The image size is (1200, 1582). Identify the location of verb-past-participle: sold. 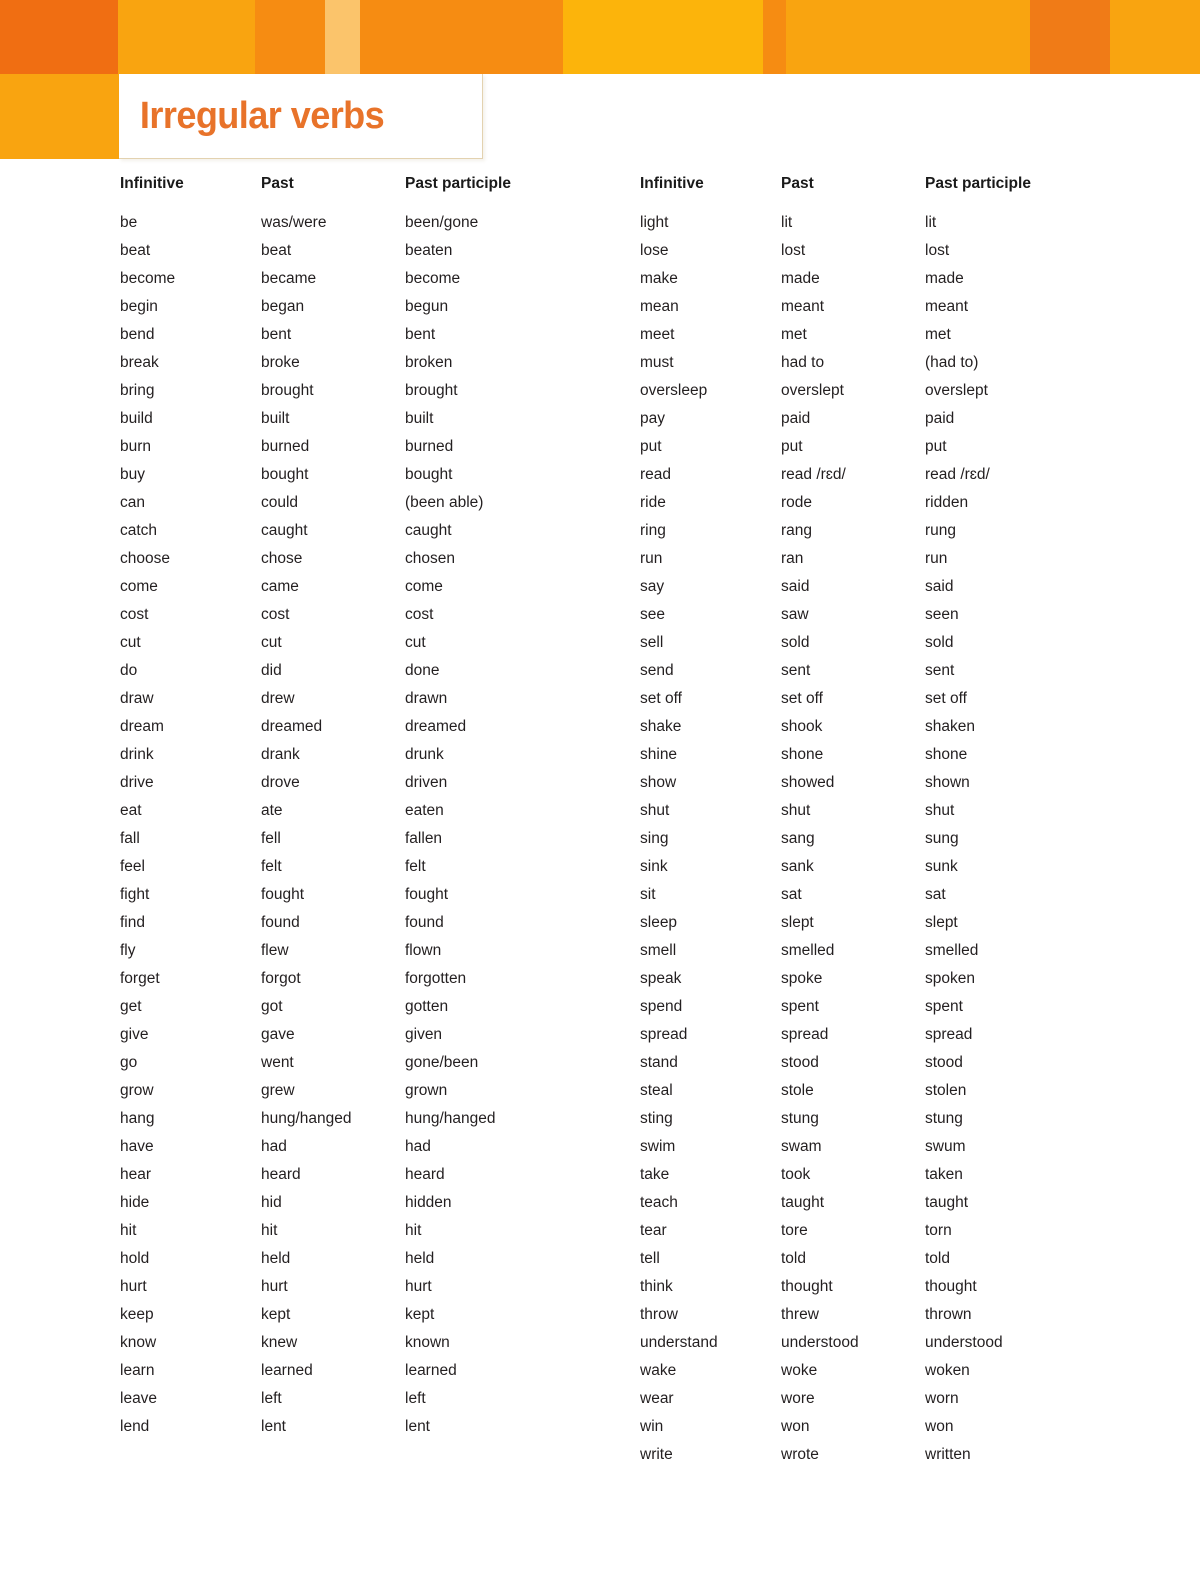
(939, 642).